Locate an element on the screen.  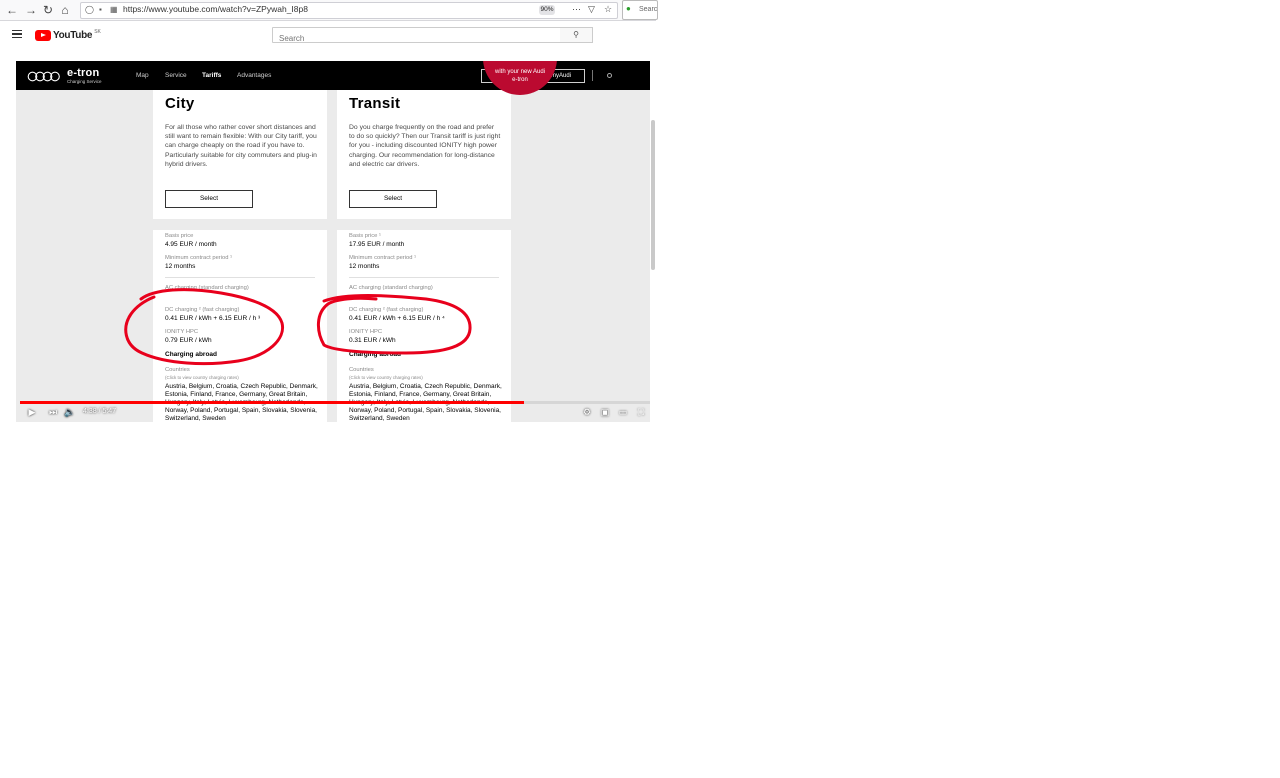
promo-badge-line2: e-tron is located at coordinates (520, 80).